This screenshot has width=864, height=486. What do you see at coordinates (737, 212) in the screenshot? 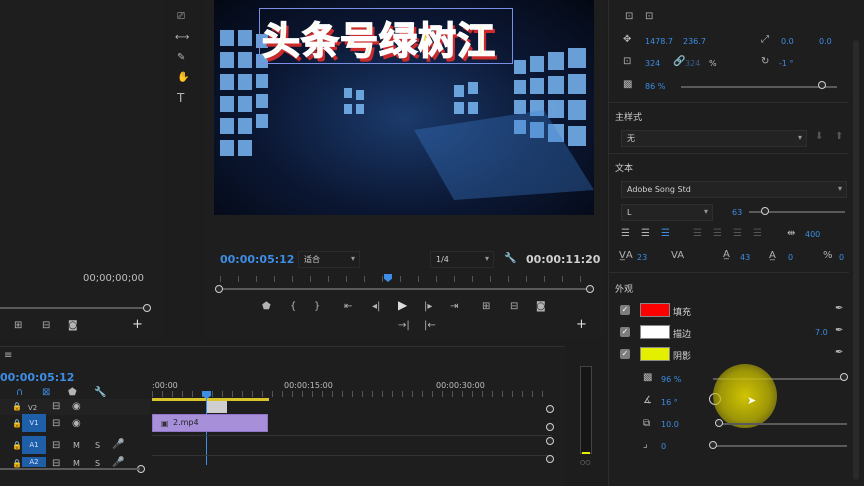
I see `font-size-value: 63` at bounding box center [737, 212].